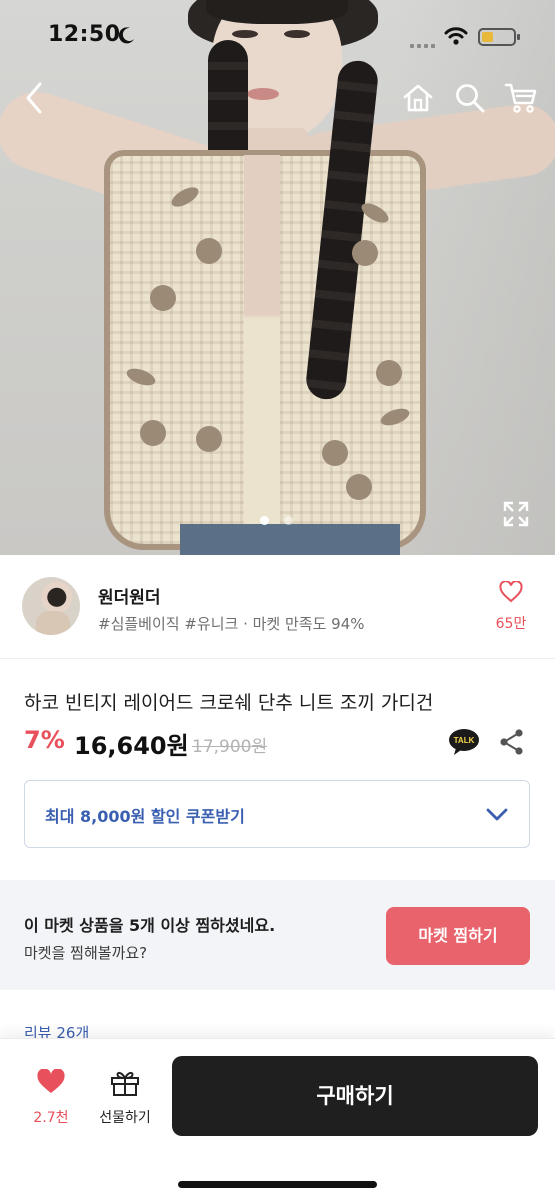  Describe the element at coordinates (456, 36) in the screenshot. I see `wifi-icon` at that location.